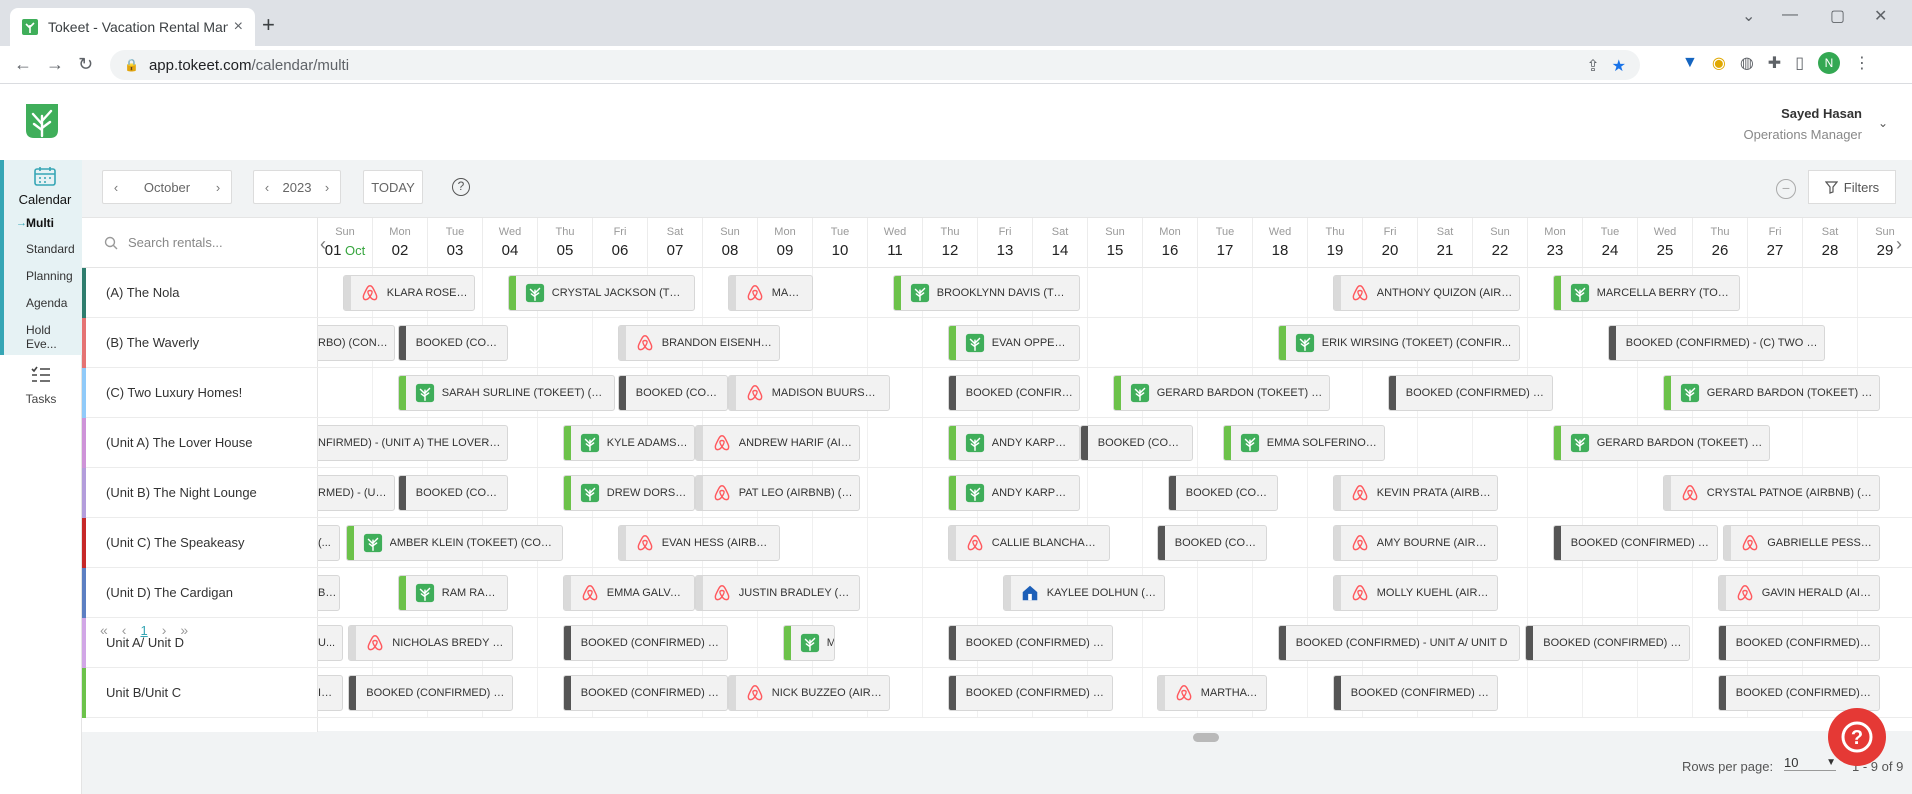  What do you see at coordinates (1880, 16) in the screenshot?
I see `window-close-icon: ✕` at bounding box center [1880, 16].